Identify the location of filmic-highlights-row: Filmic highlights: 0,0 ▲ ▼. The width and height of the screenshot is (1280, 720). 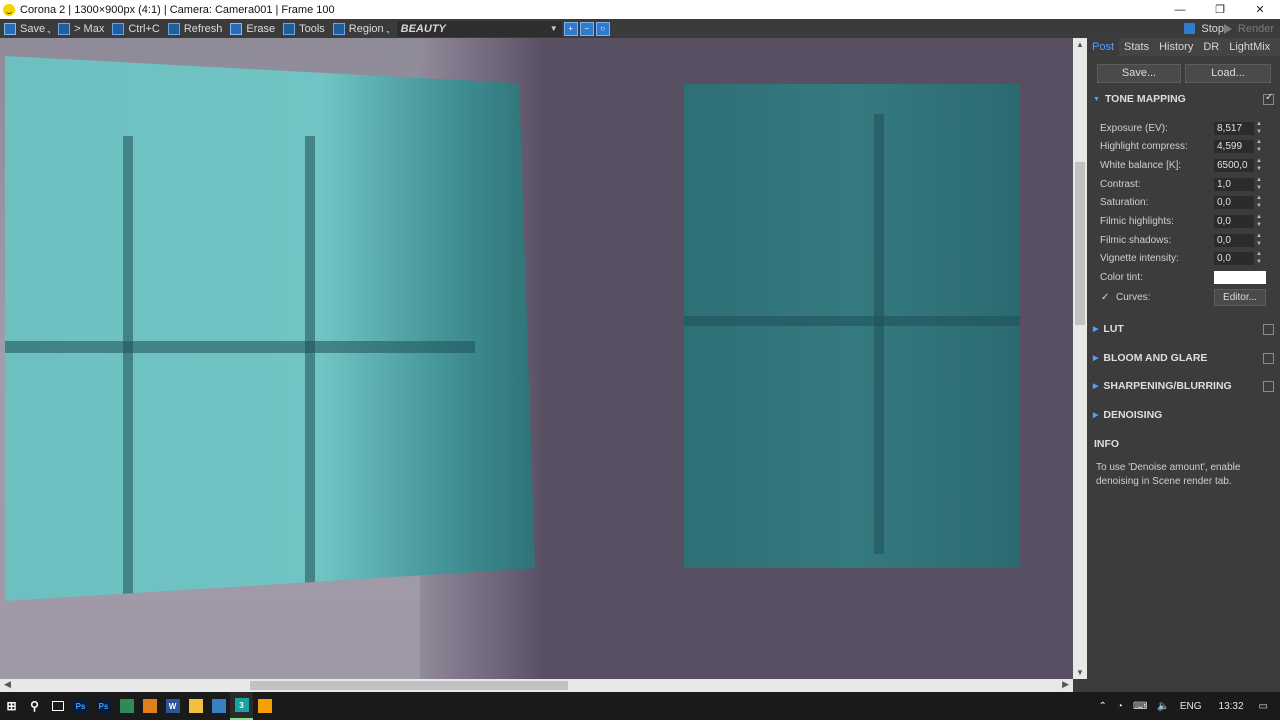
(1181, 221).